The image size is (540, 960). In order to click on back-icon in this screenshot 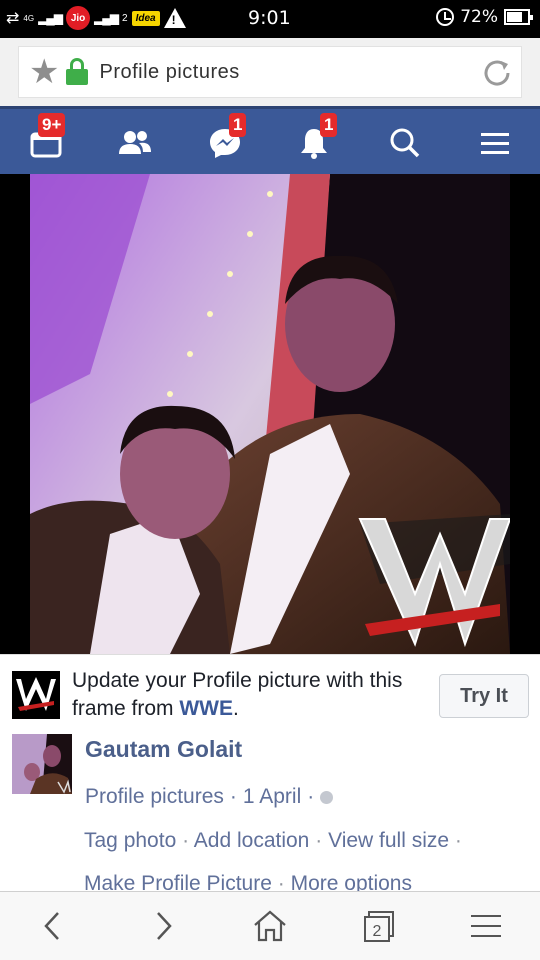, I will do `click(51, 926)`.